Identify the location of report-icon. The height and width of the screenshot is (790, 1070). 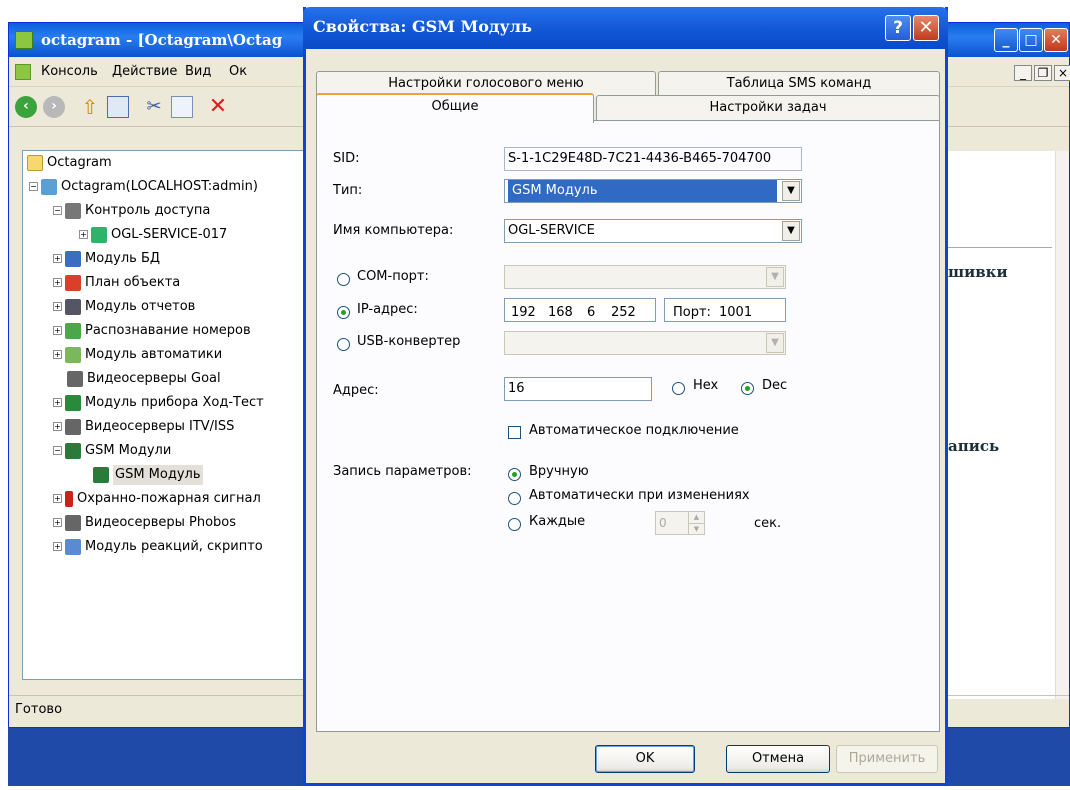
(73, 306).